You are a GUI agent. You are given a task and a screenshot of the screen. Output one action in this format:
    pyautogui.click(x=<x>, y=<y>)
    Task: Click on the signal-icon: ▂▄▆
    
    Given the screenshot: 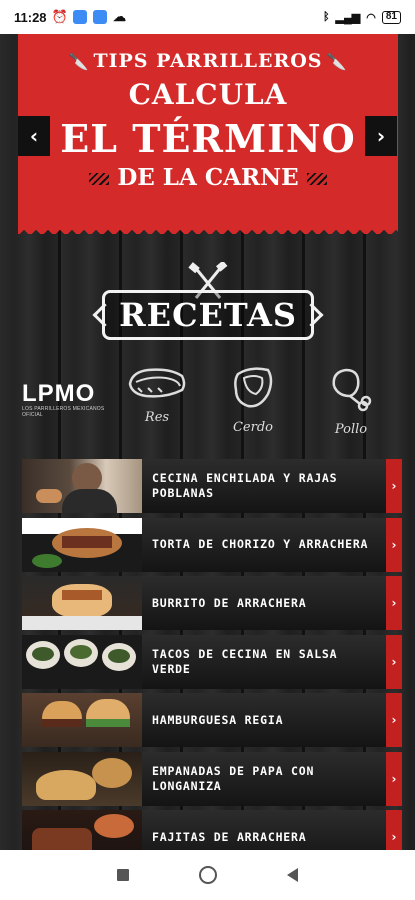 What is the action you would take?
    pyautogui.click(x=348, y=17)
    